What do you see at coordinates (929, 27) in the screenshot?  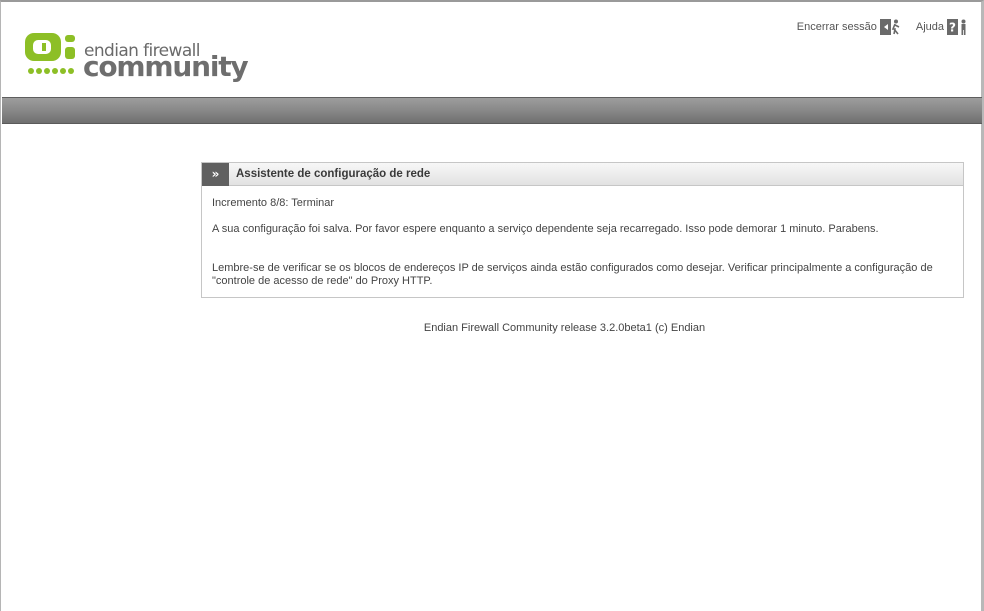 I see `help-label: Ajuda` at bounding box center [929, 27].